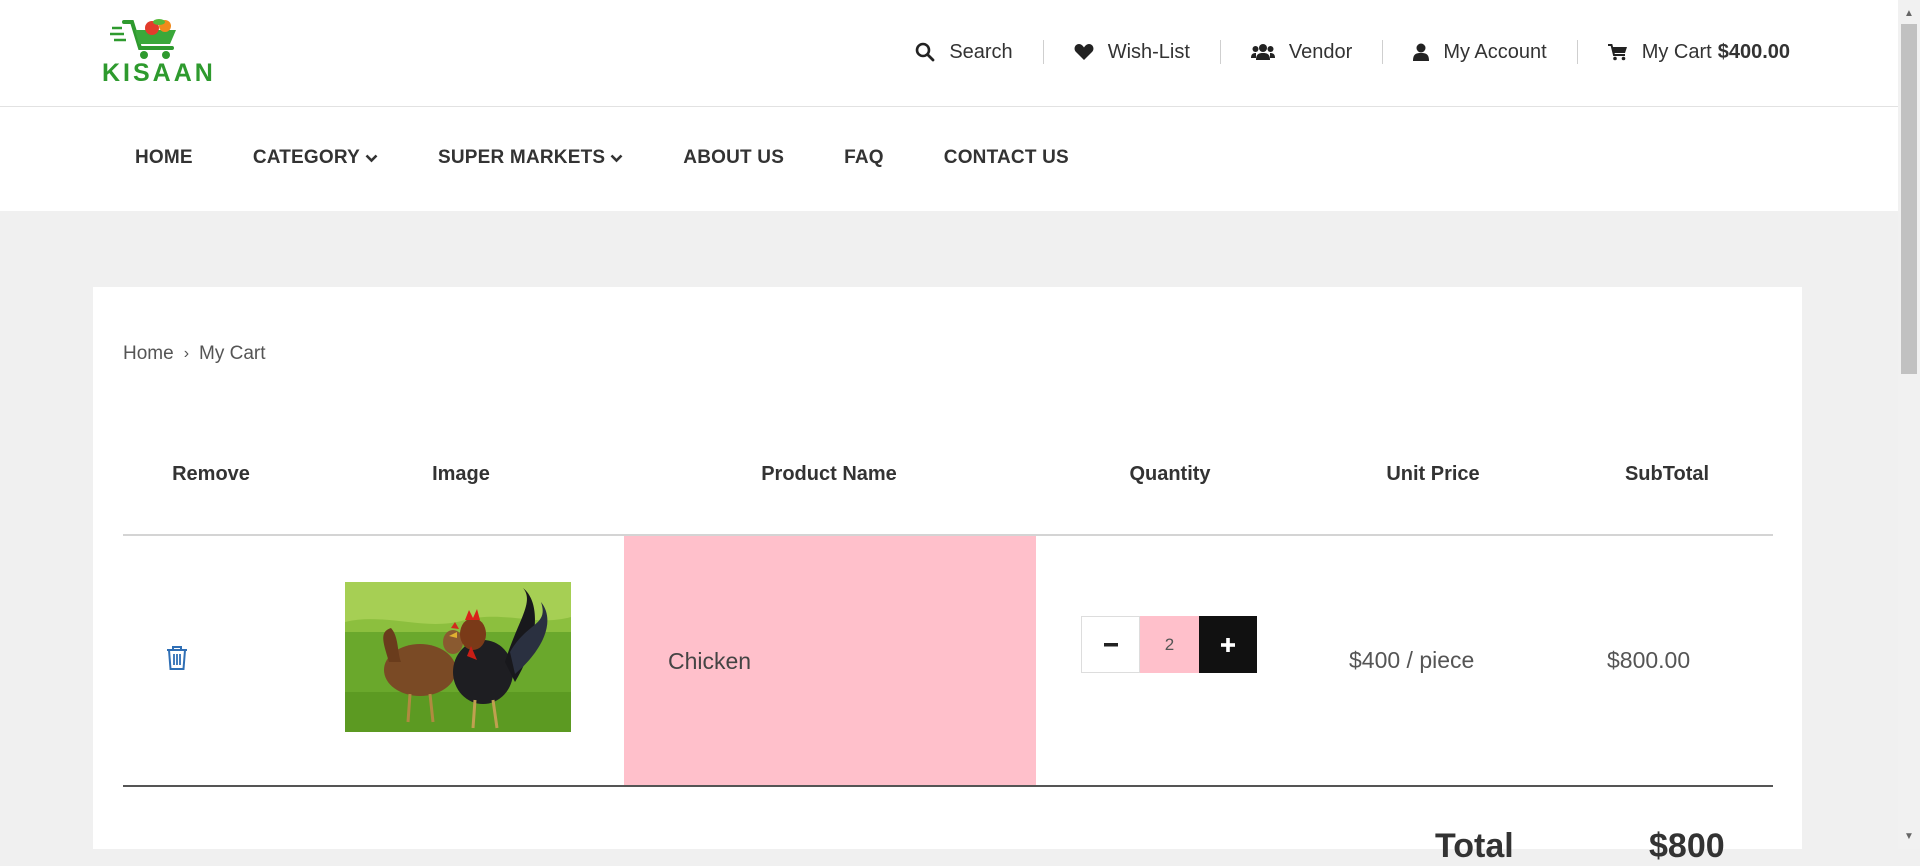 Image resolution: width=1920 pixels, height=866 pixels. I want to click on nav-contact-us: CONTACT US, so click(1006, 158).